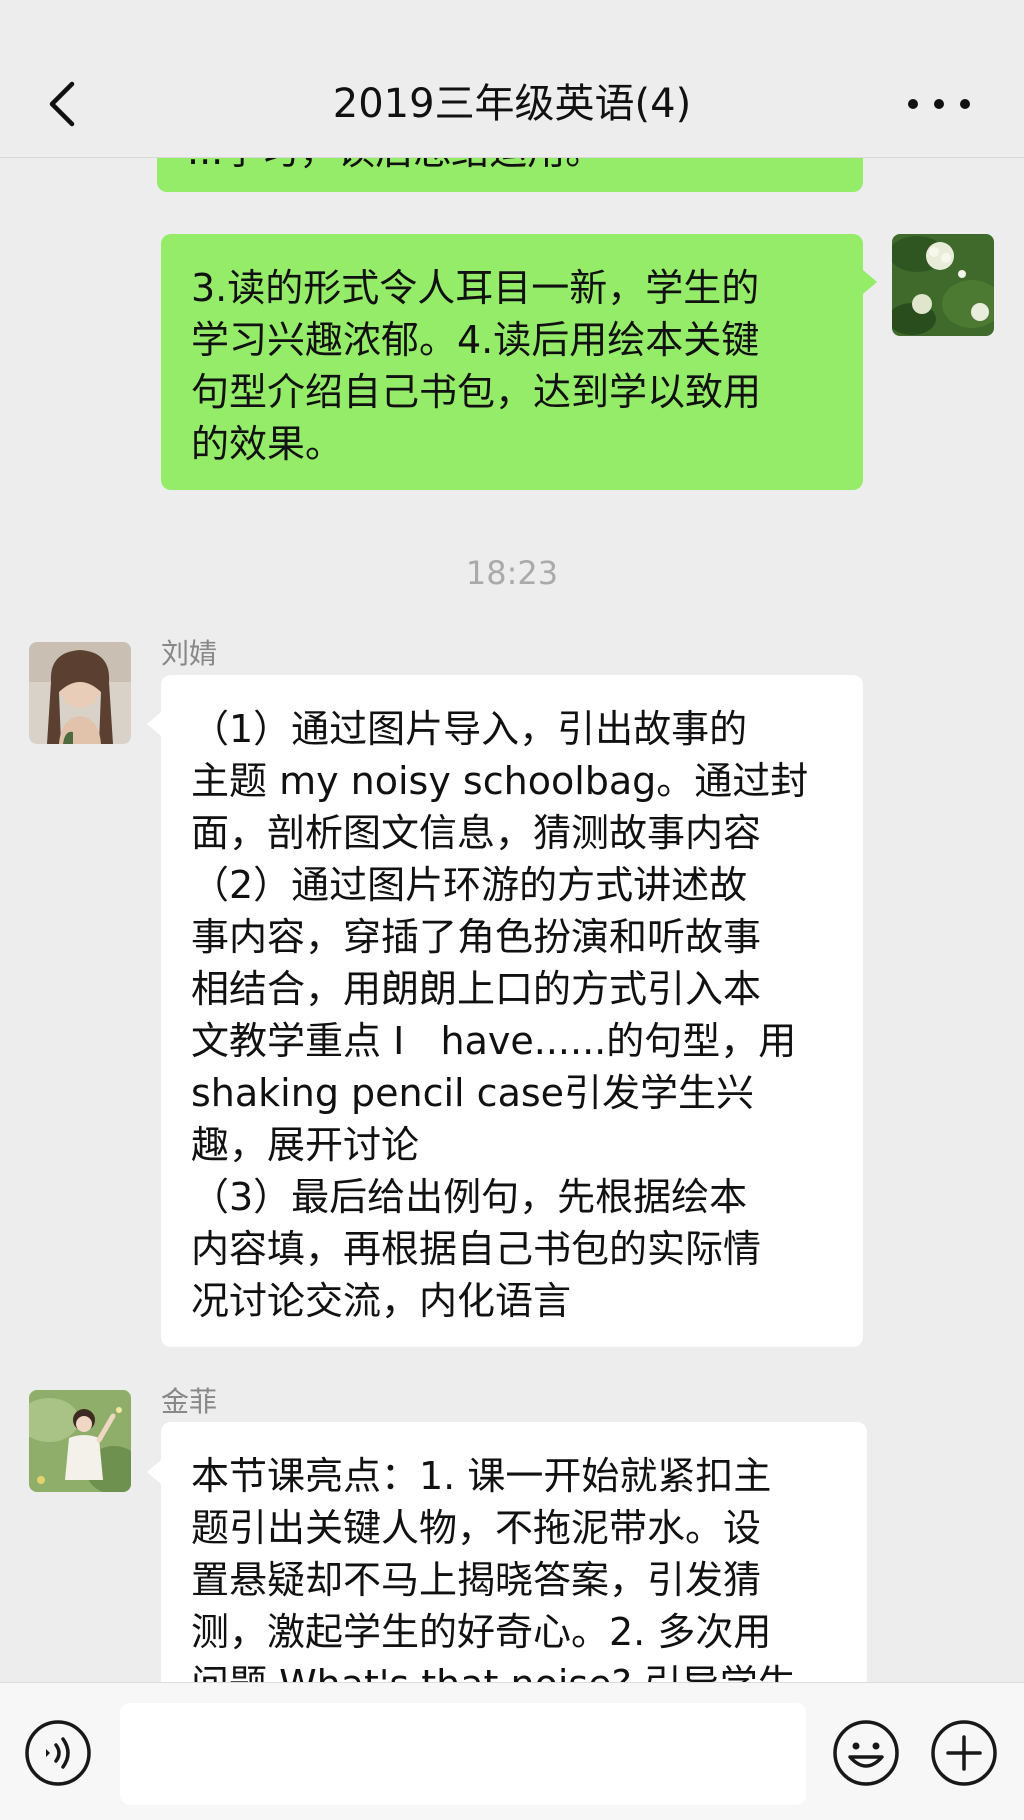 This screenshot has height=1820, width=1024. I want to click on message-line: 题引出关键人物，不拖泥带水。设, so click(476, 1528).